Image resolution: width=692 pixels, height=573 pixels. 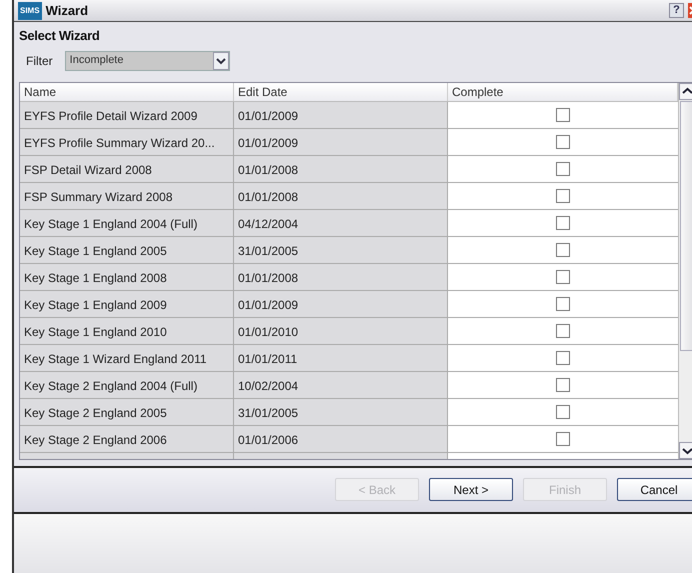 I want to click on table-row: Key Stage 1 England 2010 01/01/2010, so click(x=349, y=331).